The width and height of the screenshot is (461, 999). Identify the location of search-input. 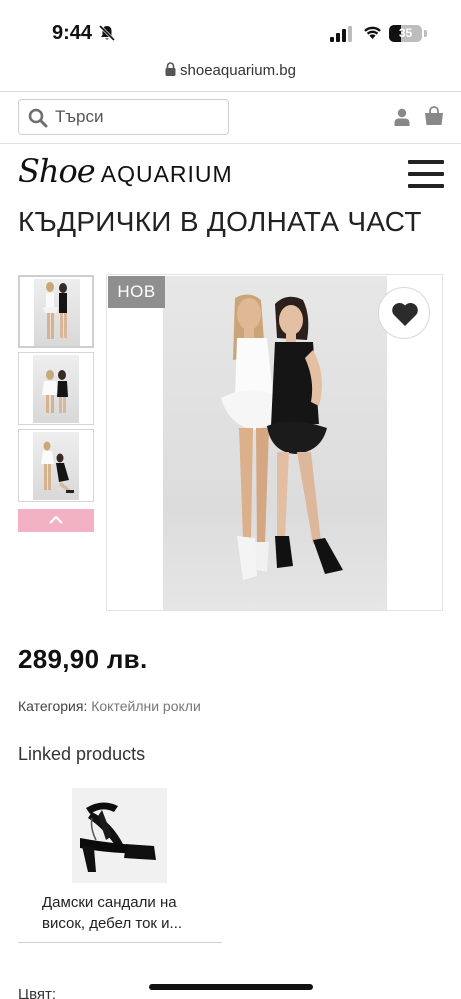
(139, 117).